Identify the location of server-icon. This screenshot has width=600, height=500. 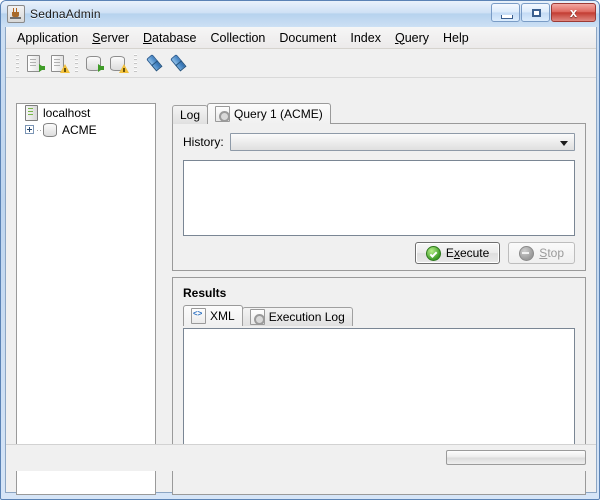
(31, 112).